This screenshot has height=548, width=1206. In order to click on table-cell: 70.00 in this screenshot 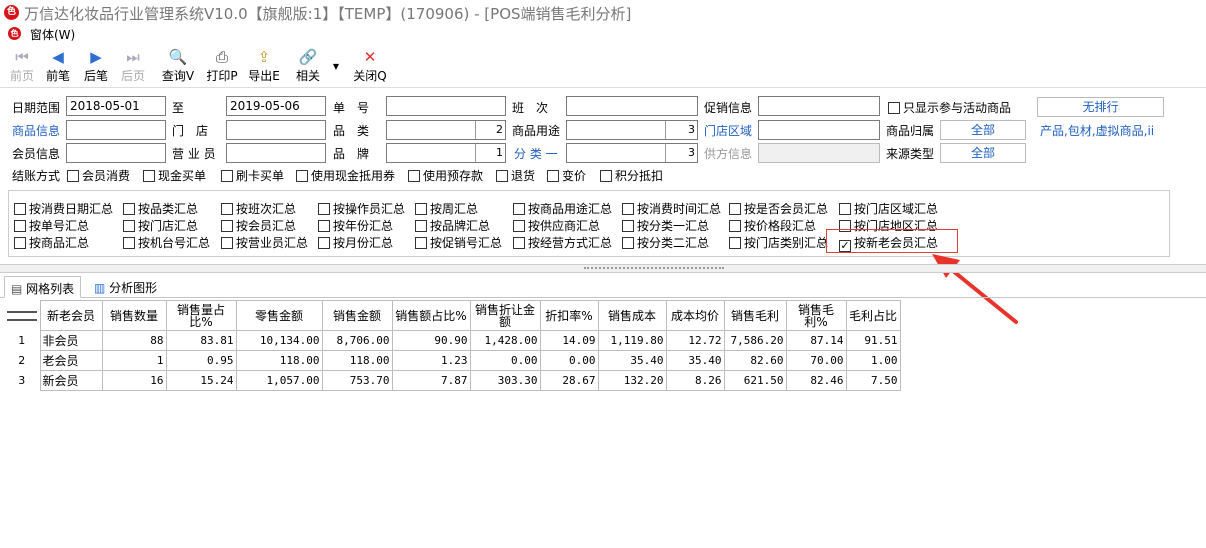, I will do `click(816, 360)`.